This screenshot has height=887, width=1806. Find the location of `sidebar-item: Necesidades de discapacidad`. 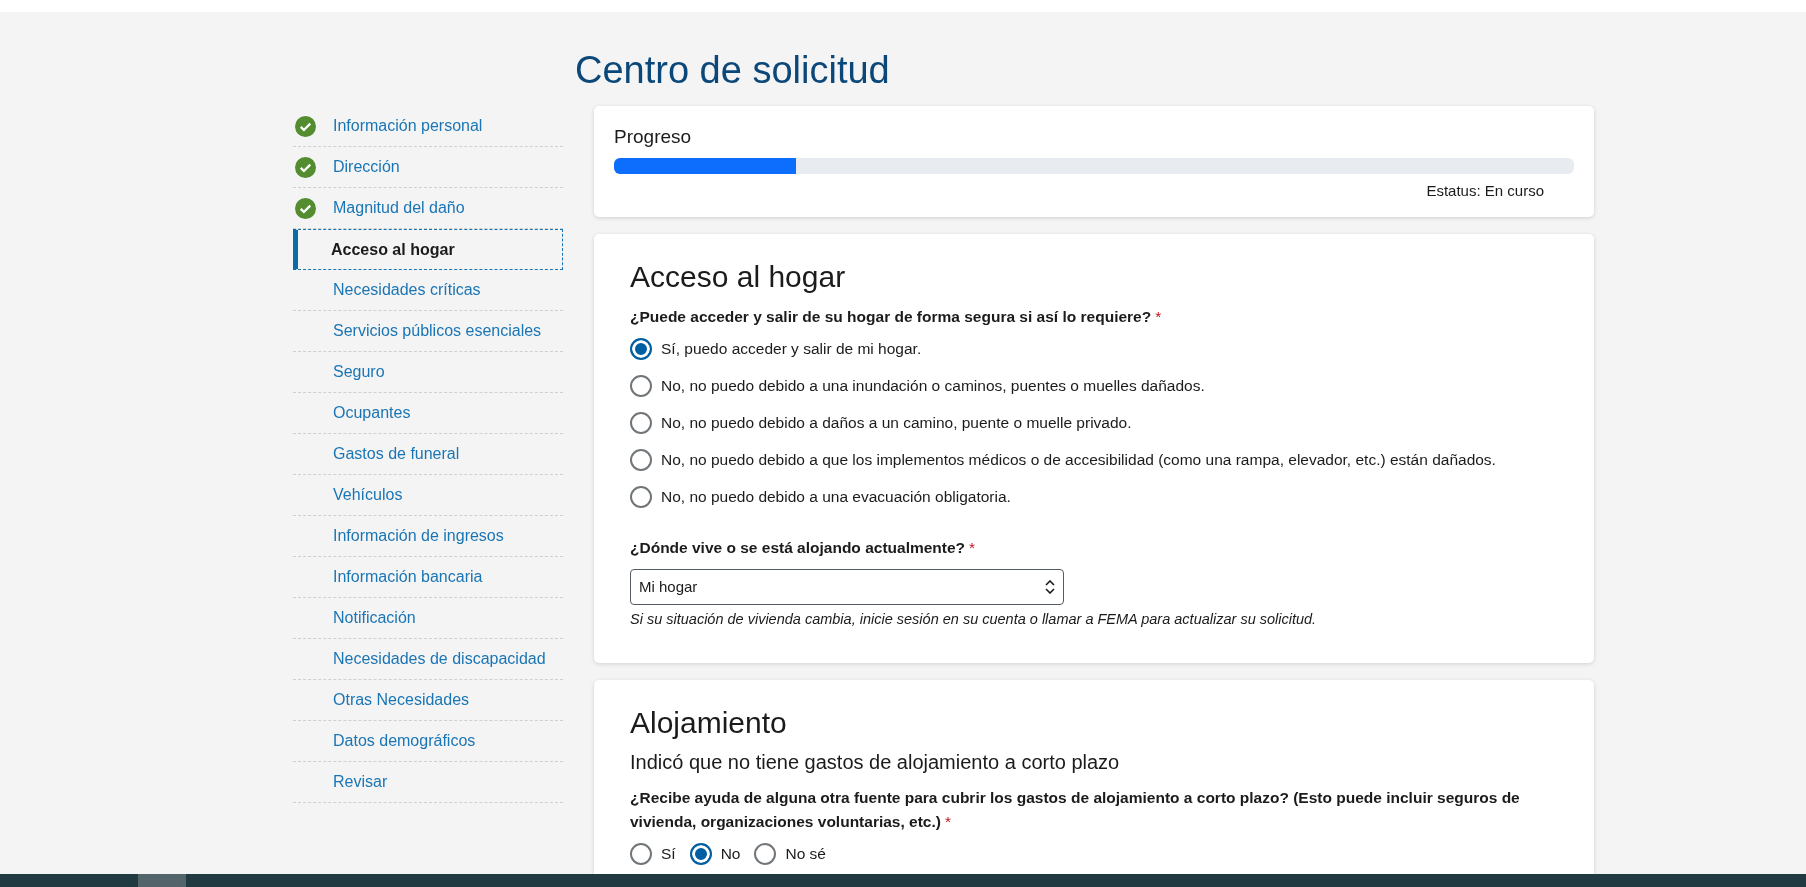

sidebar-item: Necesidades de discapacidad is located at coordinates (428, 659).